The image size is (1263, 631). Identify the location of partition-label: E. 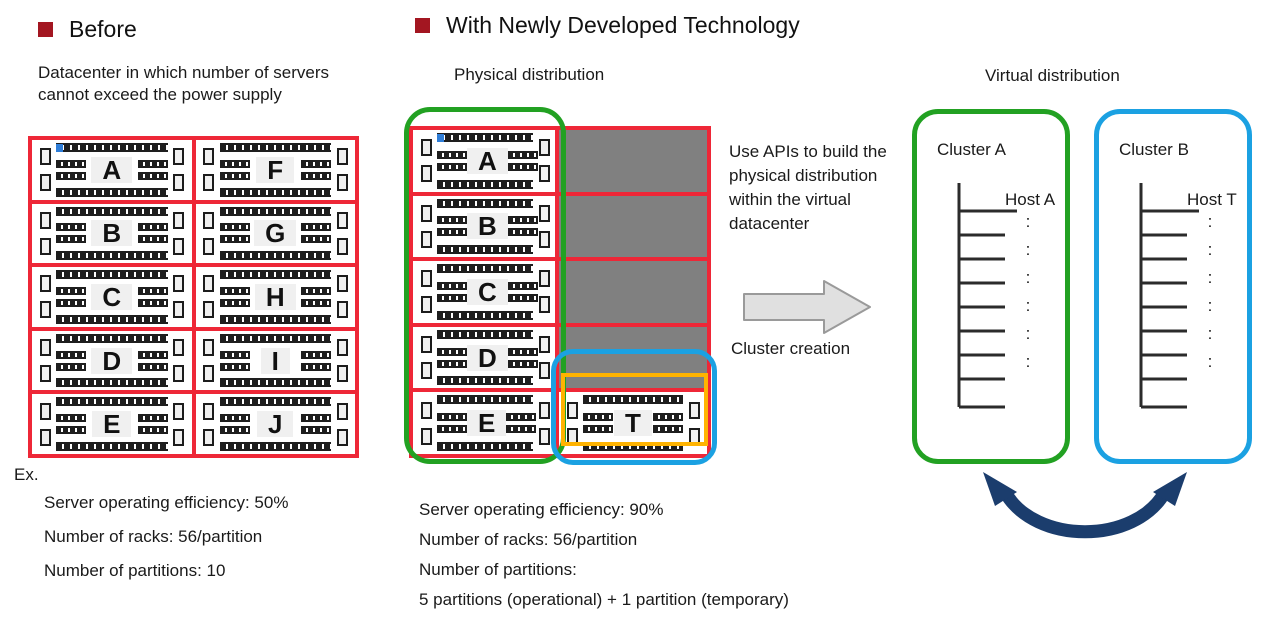
(112, 424).